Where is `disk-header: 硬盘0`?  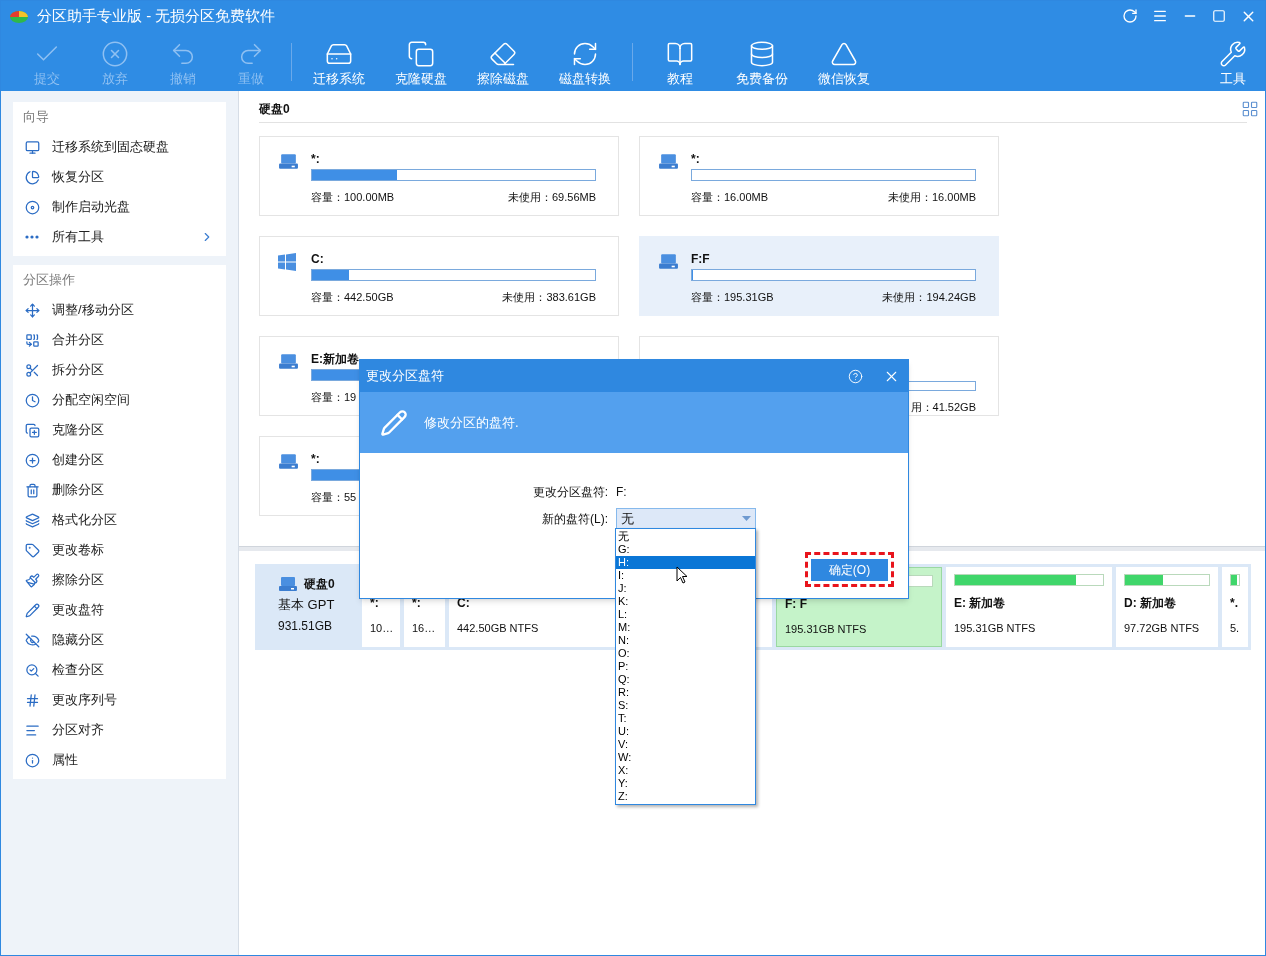 disk-header: 硬盘0 is located at coordinates (275, 109).